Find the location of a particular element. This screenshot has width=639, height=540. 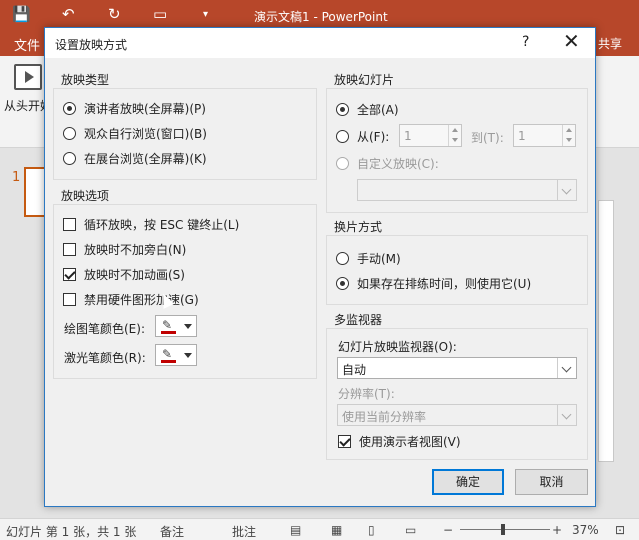

from-spinner: 1 is located at coordinates (430, 135).